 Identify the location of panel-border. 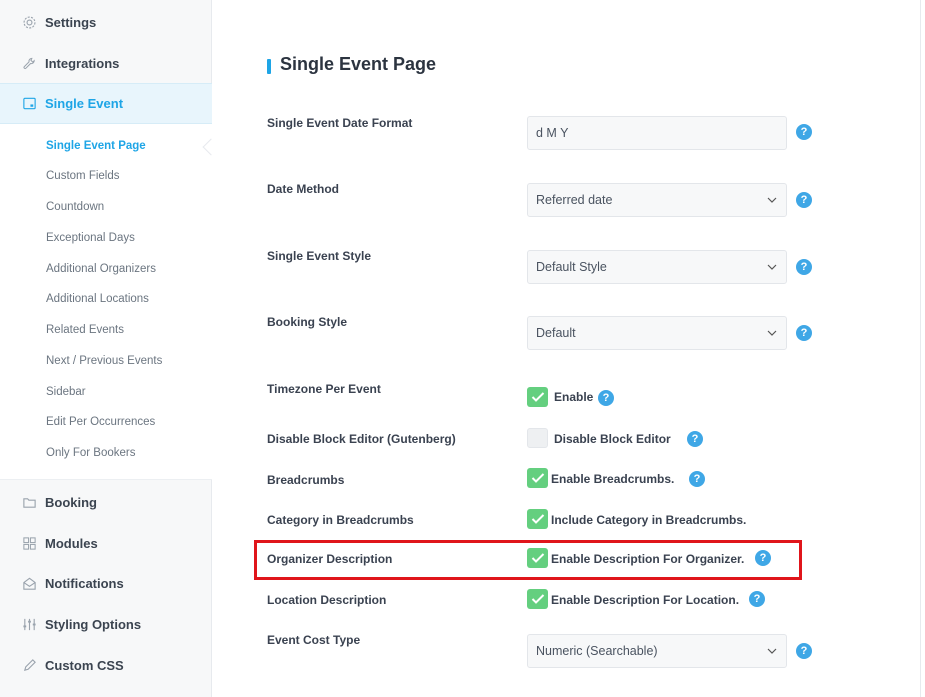
(920, 348).